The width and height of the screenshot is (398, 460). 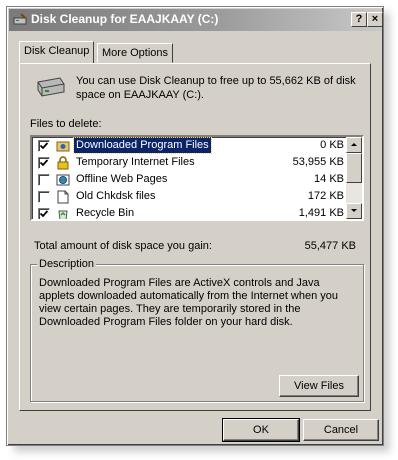 I want to click on file-name: Old Chkdsk files, so click(x=116, y=196).